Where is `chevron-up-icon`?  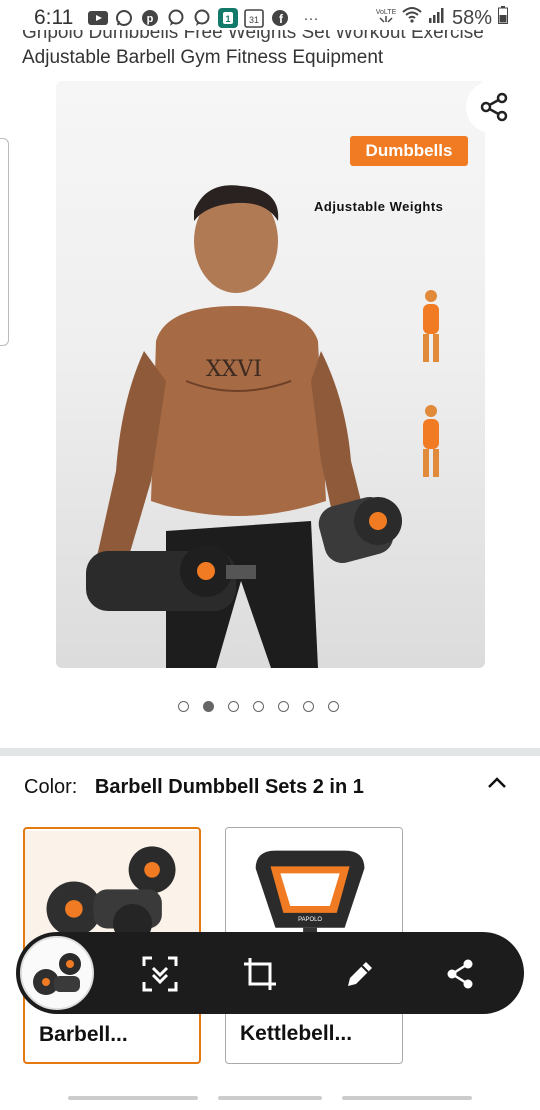
chevron-up-icon is located at coordinates (497, 783).